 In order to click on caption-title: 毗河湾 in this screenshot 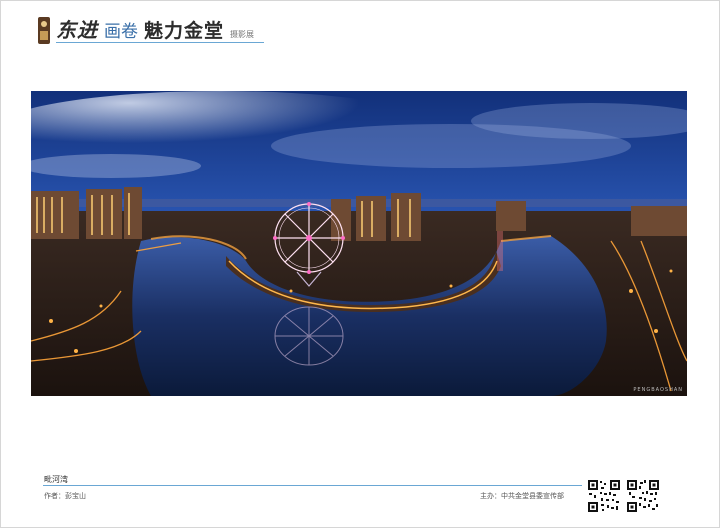, I will do `click(56, 479)`.